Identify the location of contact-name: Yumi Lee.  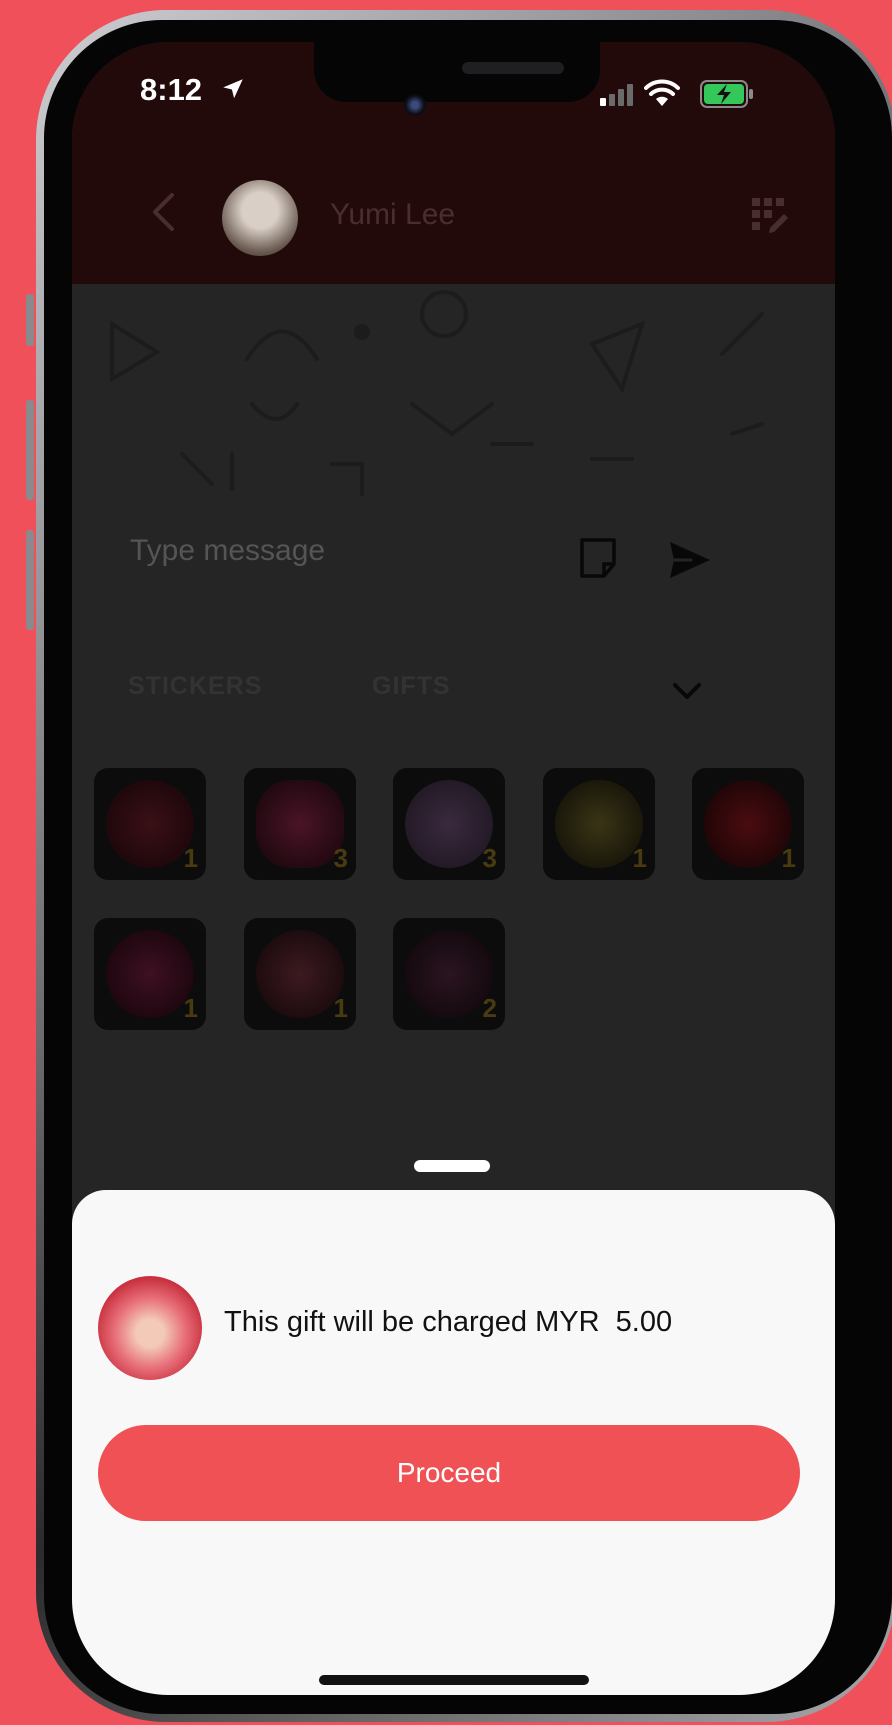
(392, 215).